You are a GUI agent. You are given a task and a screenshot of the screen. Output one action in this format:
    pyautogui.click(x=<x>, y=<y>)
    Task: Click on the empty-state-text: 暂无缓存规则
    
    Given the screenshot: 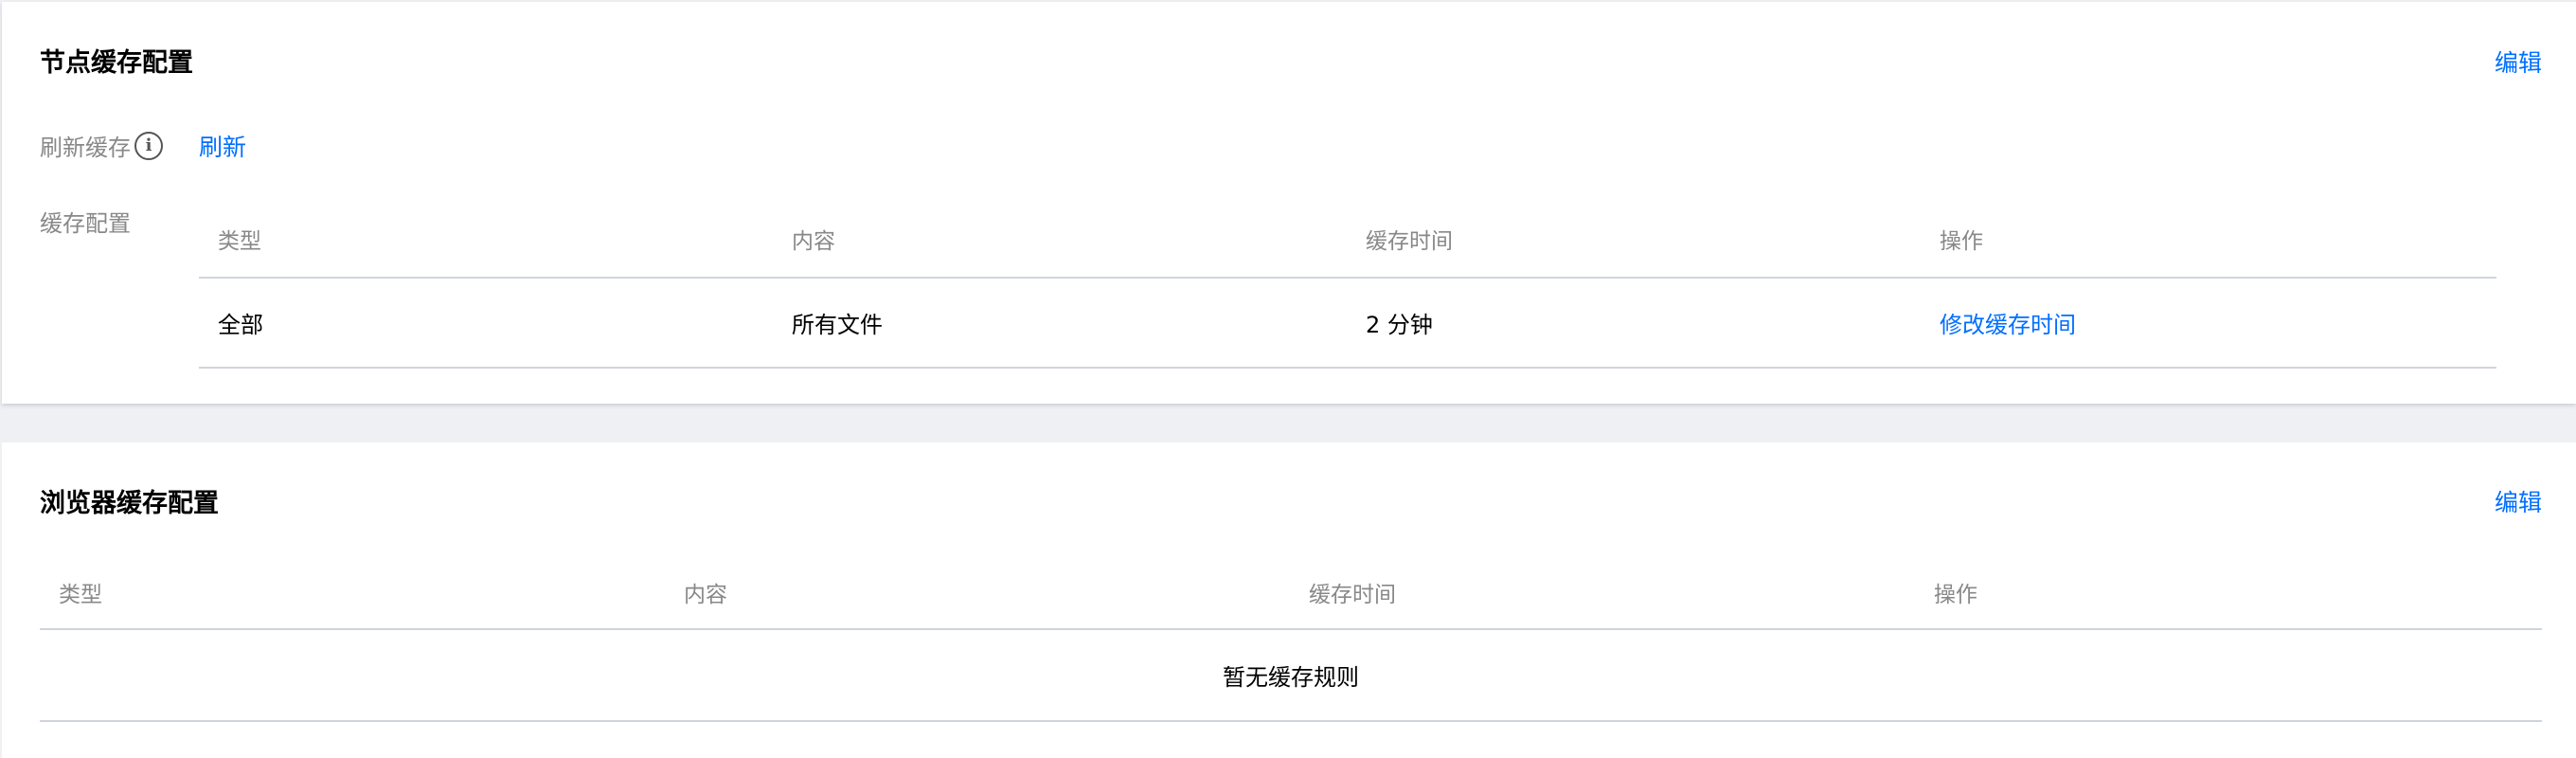 What is the action you would take?
    pyautogui.click(x=1291, y=677)
    